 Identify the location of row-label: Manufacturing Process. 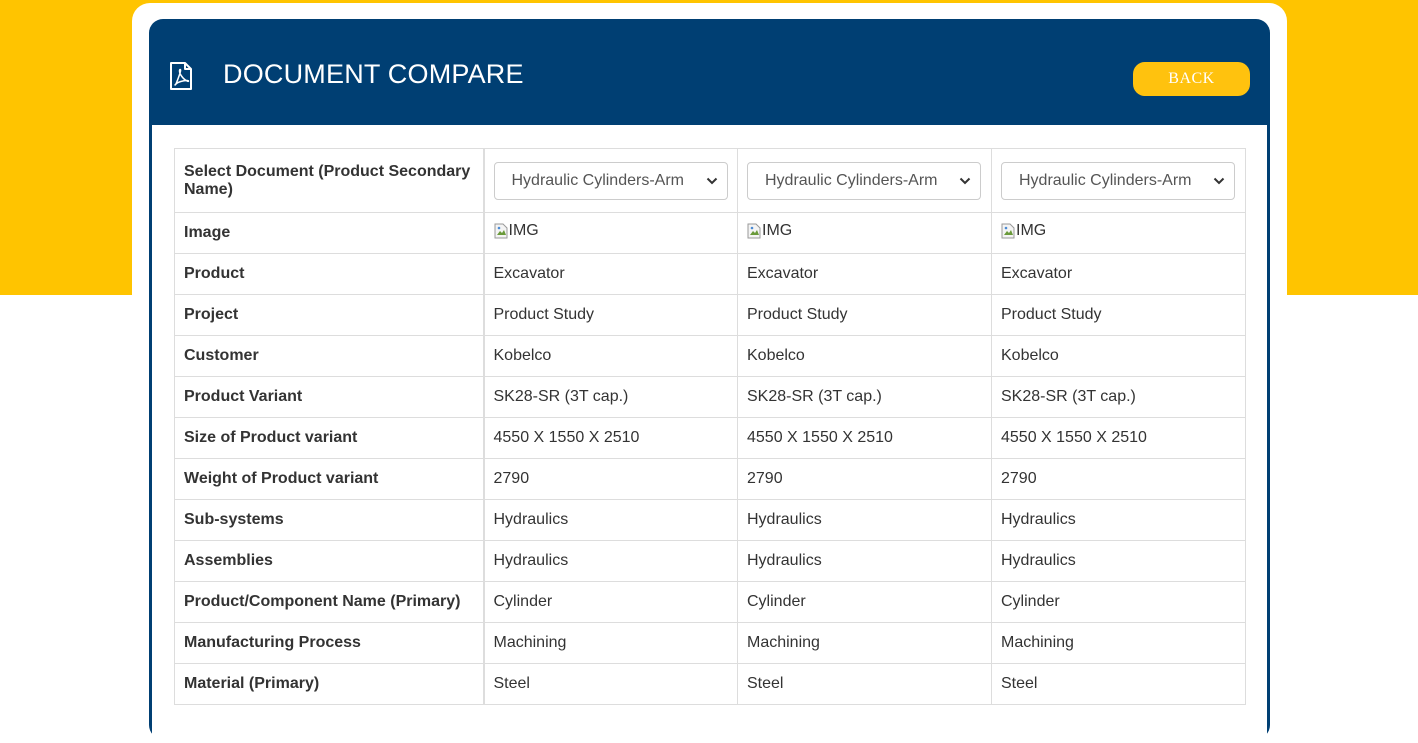
(329, 643).